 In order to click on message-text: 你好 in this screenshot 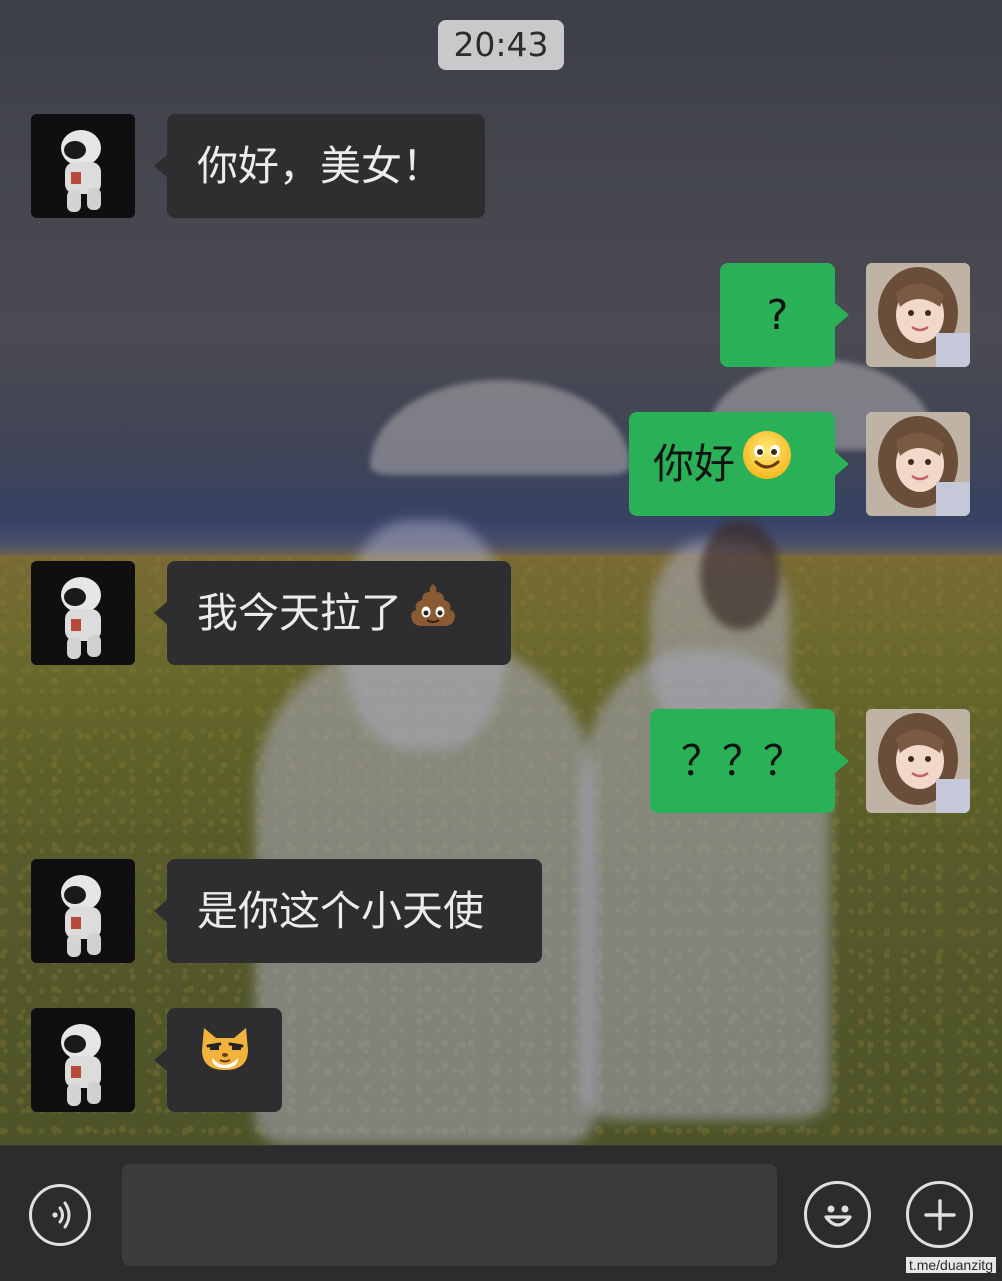, I will do `click(694, 464)`.